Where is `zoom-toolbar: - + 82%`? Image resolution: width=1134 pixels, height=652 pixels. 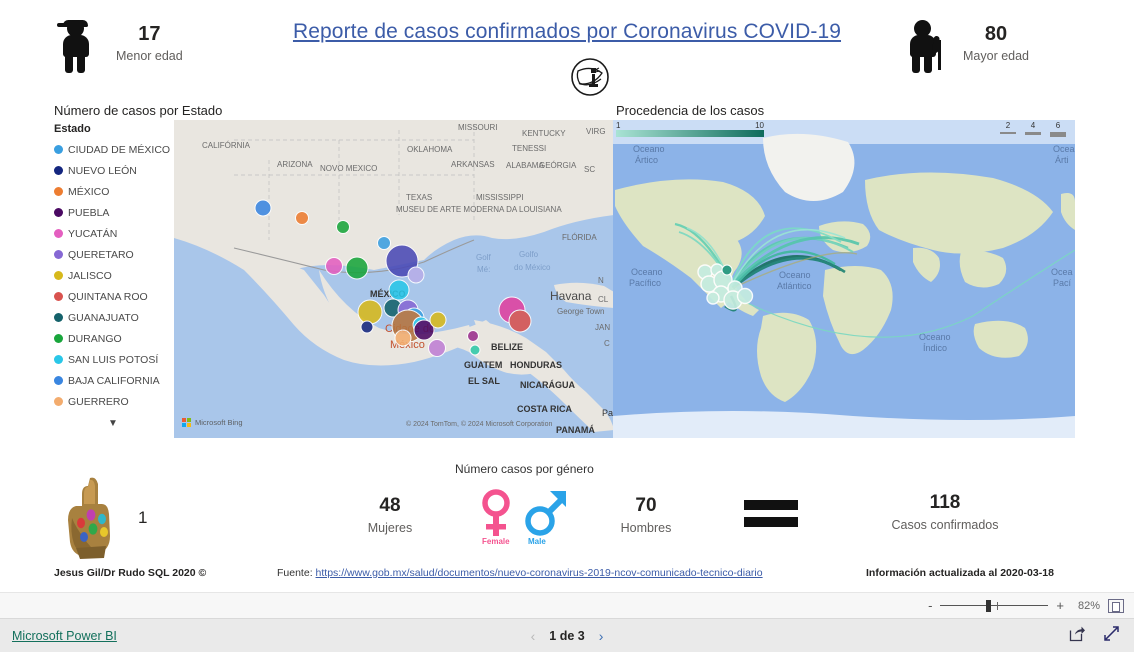
zoom-toolbar: - + 82% is located at coordinates (567, 605).